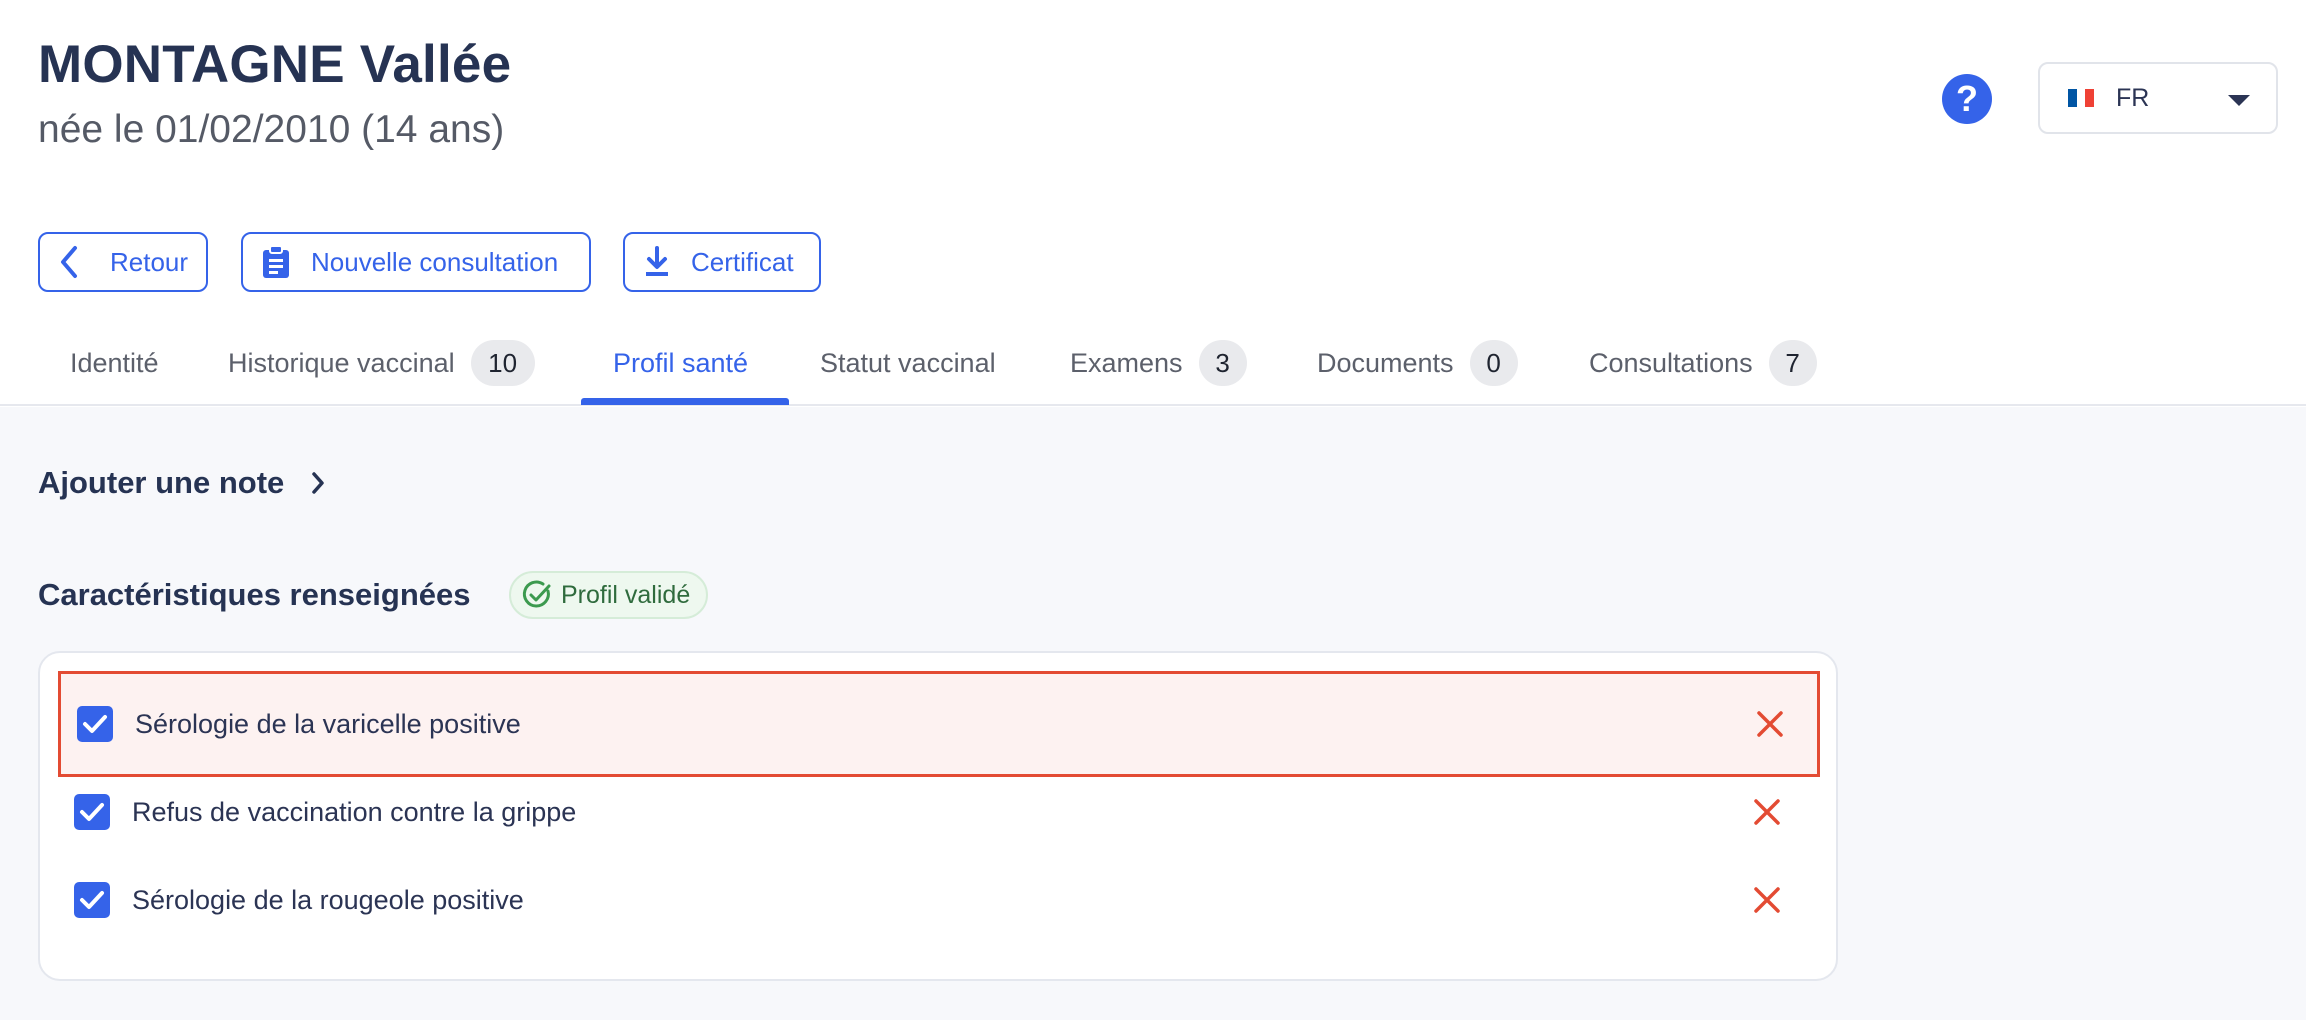 This screenshot has height=1020, width=2306. What do you see at coordinates (742, 261) in the screenshot?
I see `certificate-label: Certificat` at bounding box center [742, 261].